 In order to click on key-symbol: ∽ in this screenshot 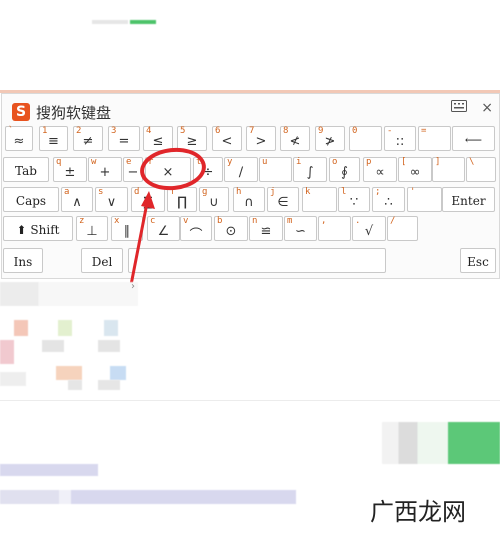, I will do `click(300, 231)`.